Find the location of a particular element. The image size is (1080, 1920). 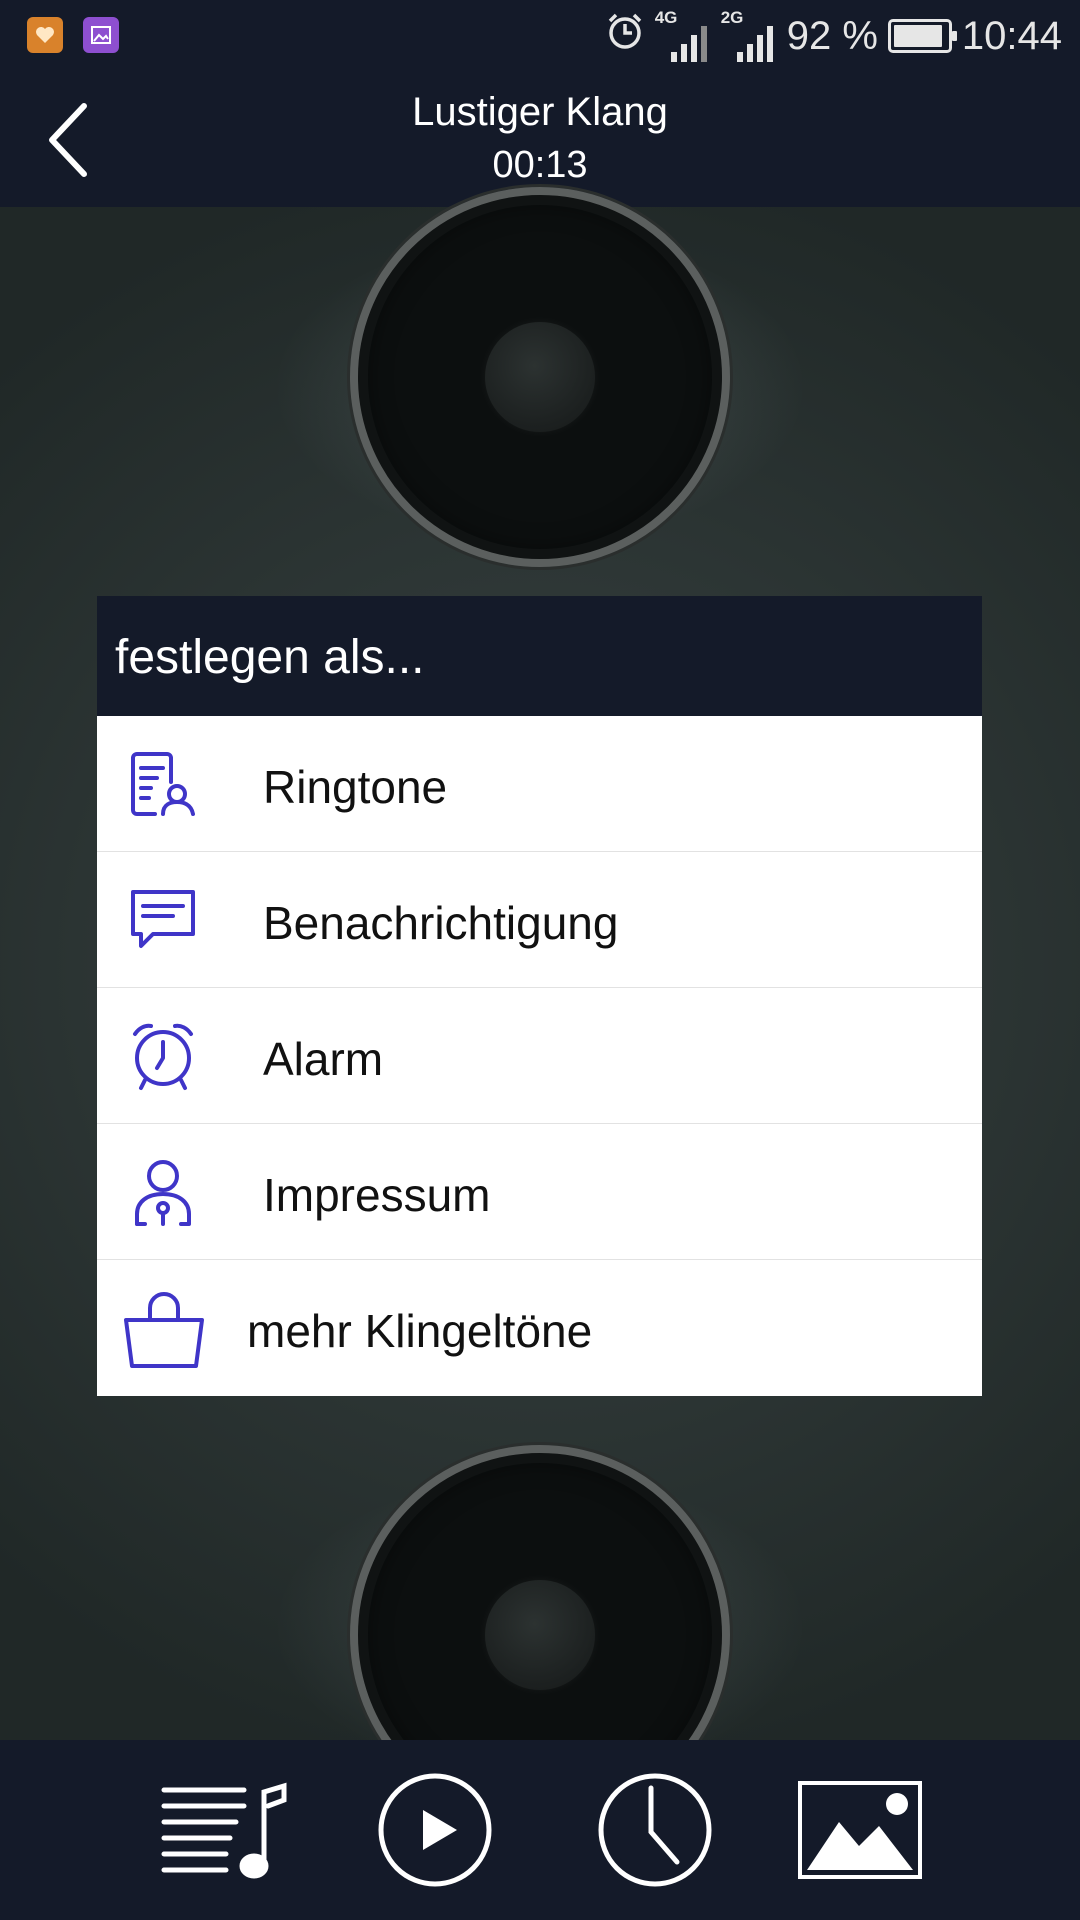

option-more-ringtones: mehr Klingeltöne is located at coordinates (539, 1328).